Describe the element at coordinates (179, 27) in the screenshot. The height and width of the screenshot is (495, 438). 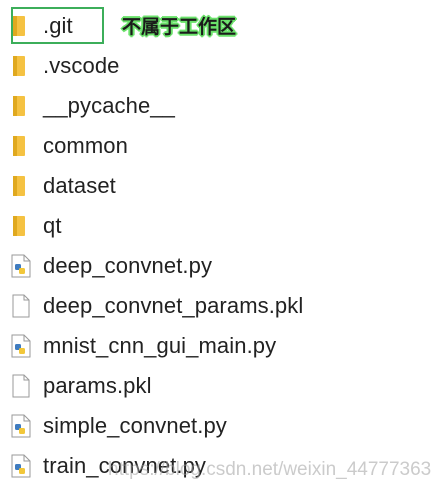
I see `annotation-label: 不属于工作区` at that location.